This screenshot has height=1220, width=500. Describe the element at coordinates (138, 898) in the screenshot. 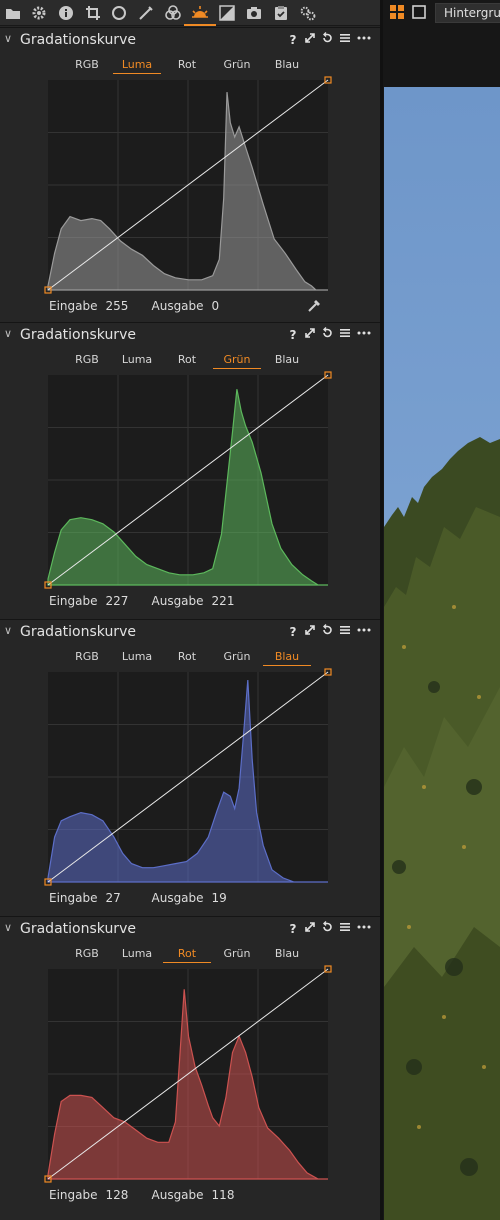

I see `curve-readout: Eingabe 27 Ausgabe 19` at that location.